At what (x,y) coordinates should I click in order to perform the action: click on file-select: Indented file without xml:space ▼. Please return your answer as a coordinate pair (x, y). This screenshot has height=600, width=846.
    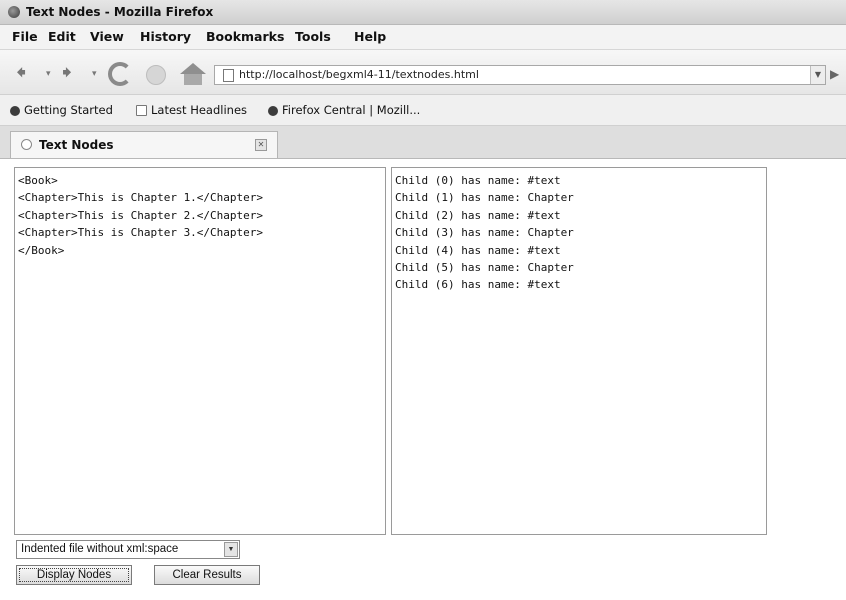
    Looking at the image, I should click on (128, 549).